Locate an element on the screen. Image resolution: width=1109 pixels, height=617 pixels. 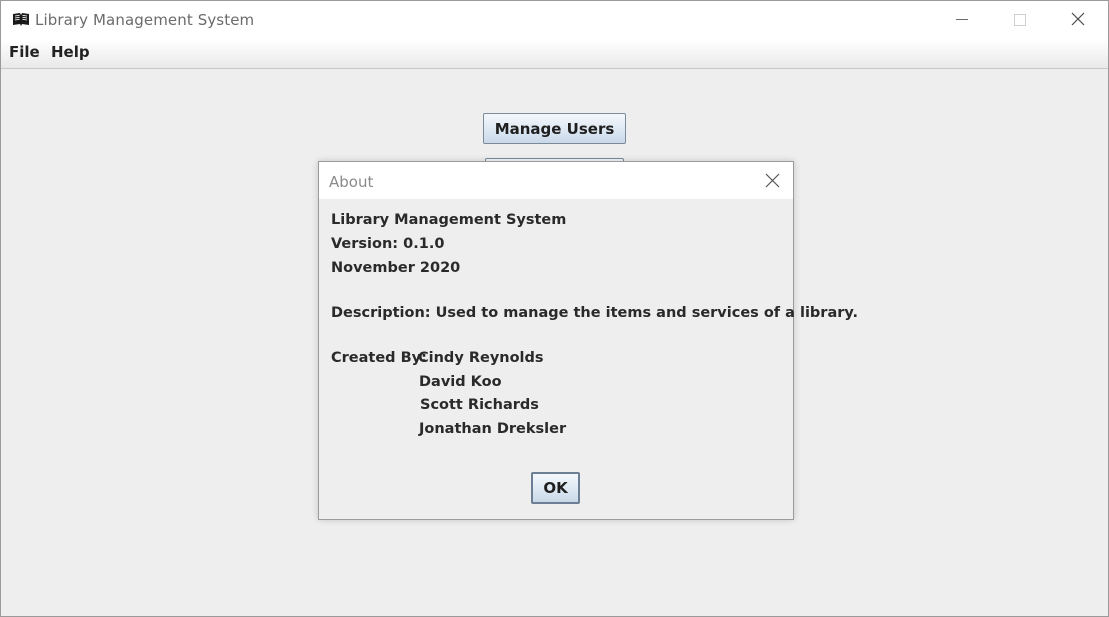
author-name: Jonathan Dreksler is located at coordinates (493, 429).